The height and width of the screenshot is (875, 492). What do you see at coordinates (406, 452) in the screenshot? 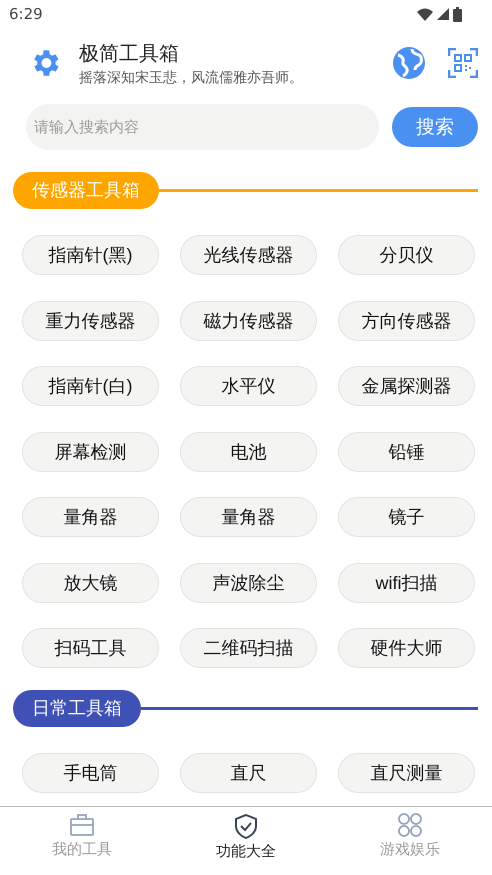
I see `tool-button: 铅锤` at bounding box center [406, 452].